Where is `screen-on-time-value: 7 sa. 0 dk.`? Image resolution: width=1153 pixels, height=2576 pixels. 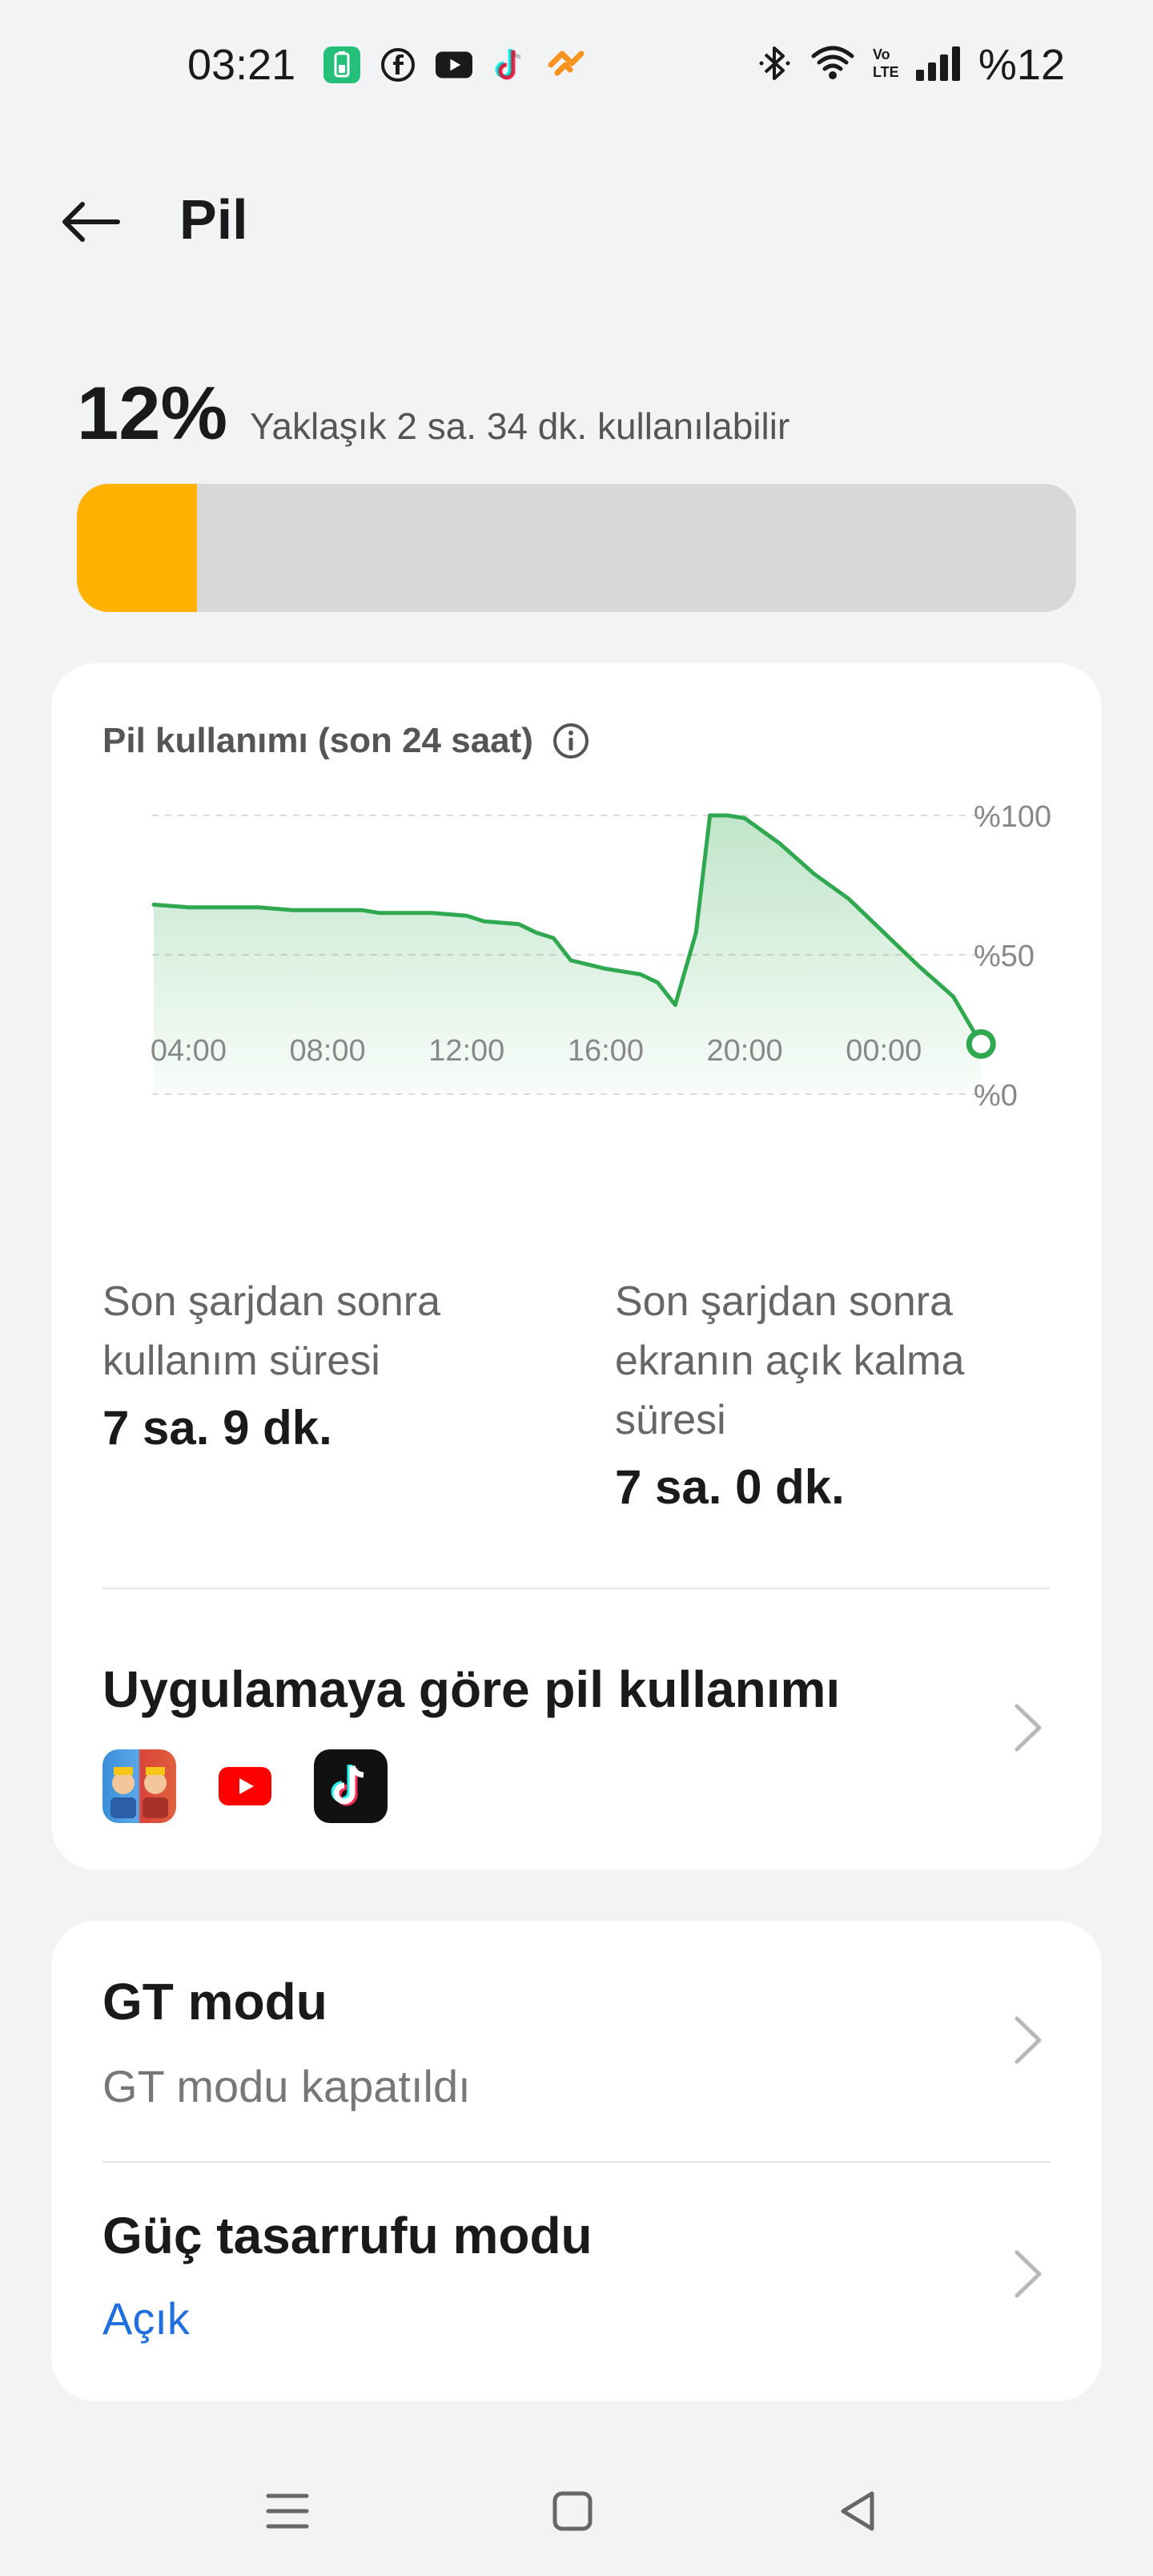
screen-on-time-value: 7 sa. 0 dk. is located at coordinates (730, 1487).